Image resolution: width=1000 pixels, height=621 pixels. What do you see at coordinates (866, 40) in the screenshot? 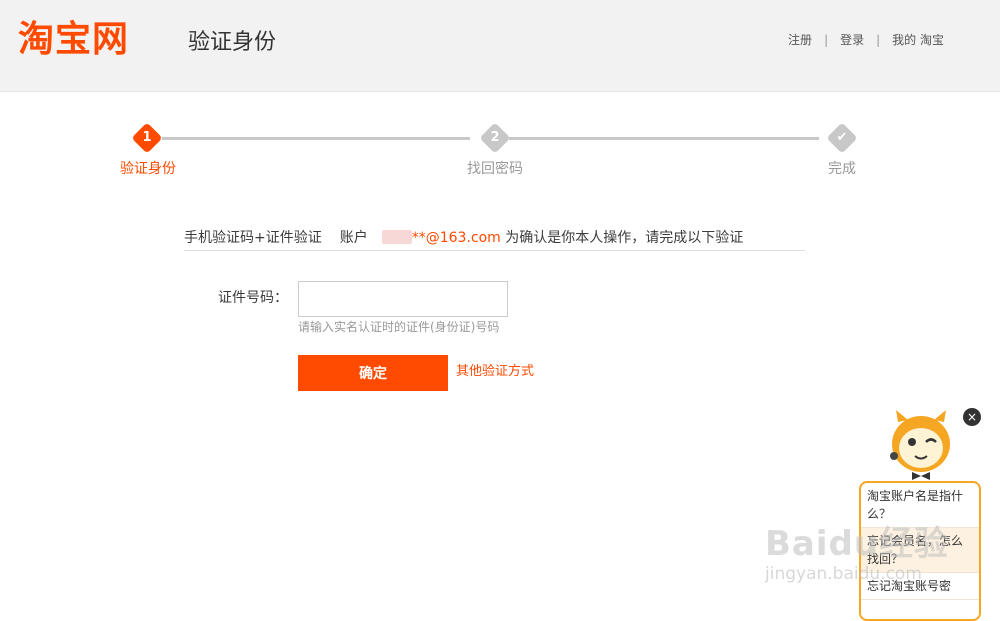
I see `top-links: 注册 | 登录 | 我的 淘宝` at bounding box center [866, 40].